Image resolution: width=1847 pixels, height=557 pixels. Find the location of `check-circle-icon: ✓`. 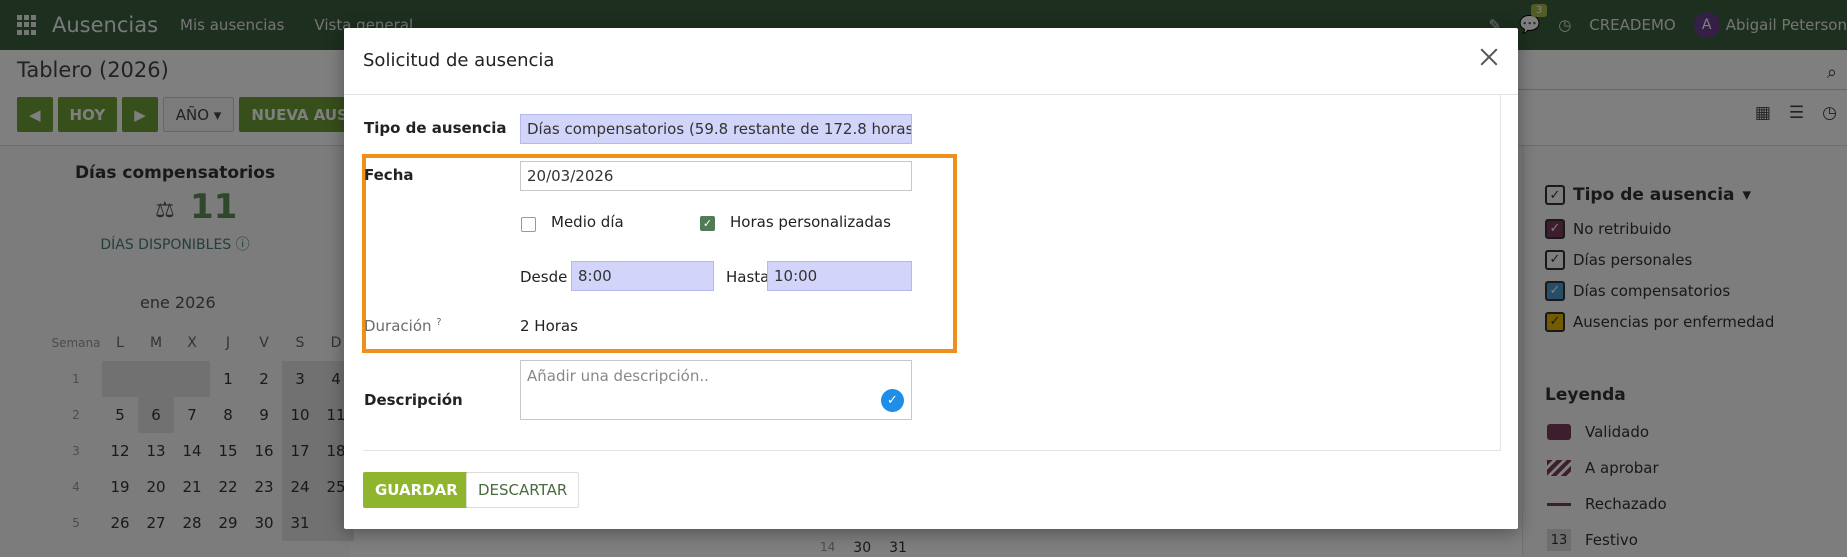

check-circle-icon: ✓ is located at coordinates (892, 400).